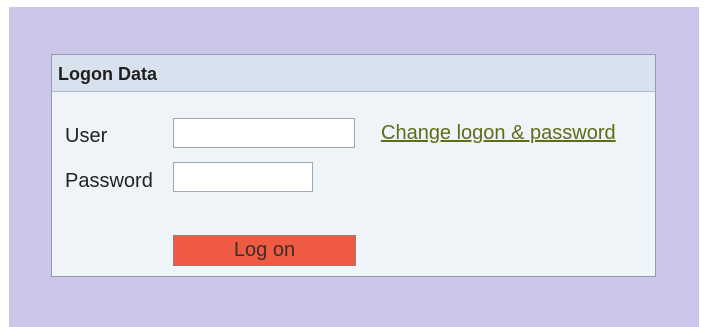  What do you see at coordinates (498, 133) in the screenshot?
I see `change-logon-password-link: Change logon & password` at bounding box center [498, 133].